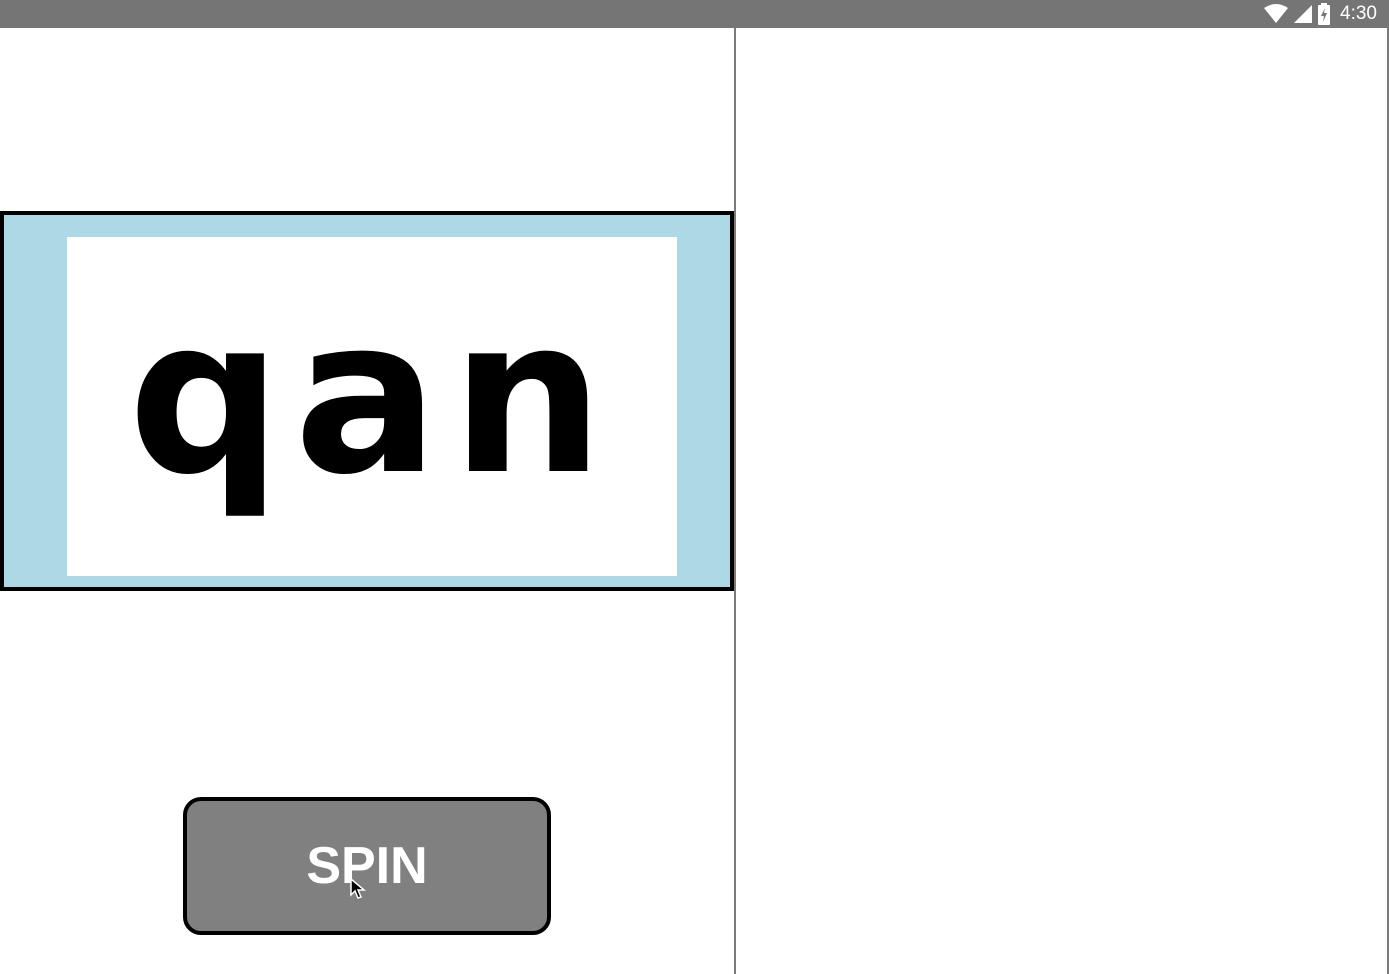 The height and width of the screenshot is (974, 1389). What do you see at coordinates (1324, 14) in the screenshot?
I see `battery-charging-icon` at bounding box center [1324, 14].